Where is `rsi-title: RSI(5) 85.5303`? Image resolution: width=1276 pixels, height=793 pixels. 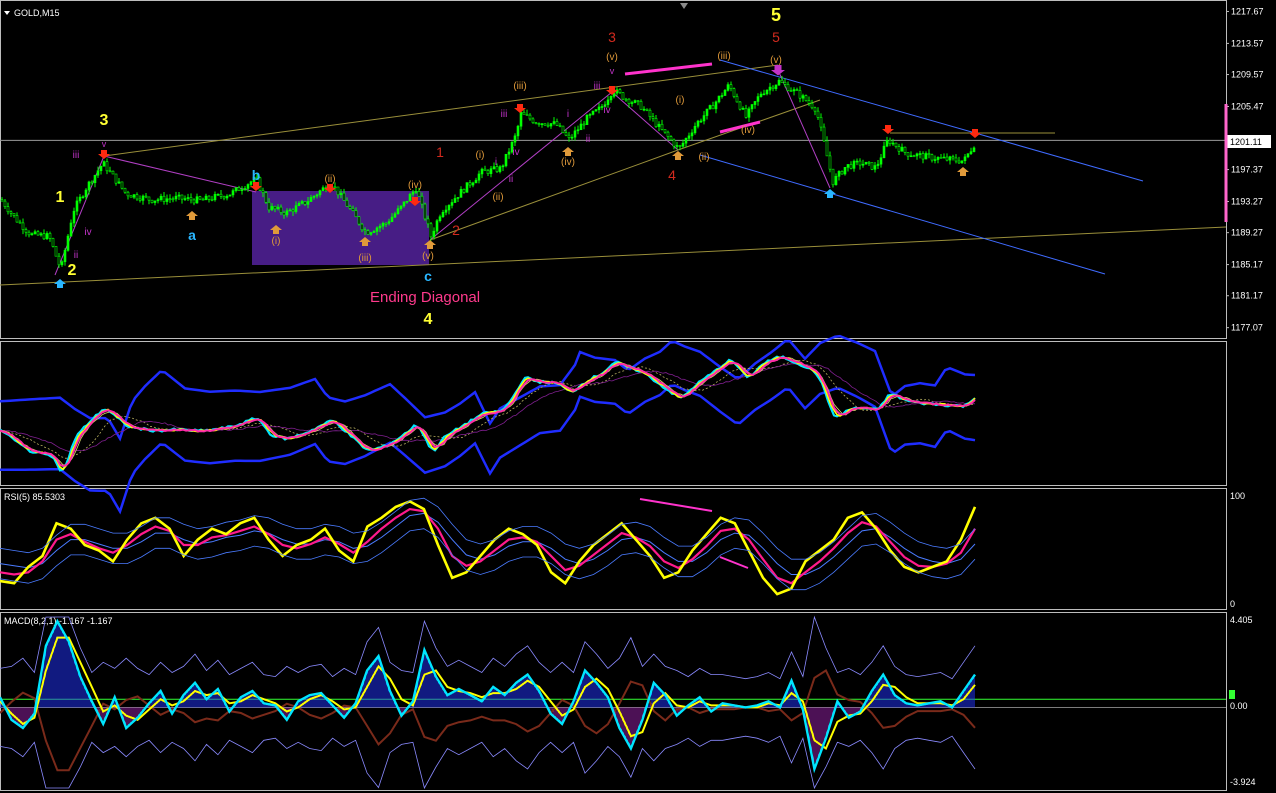
rsi-title: RSI(5) 85.5303 is located at coordinates (34, 497).